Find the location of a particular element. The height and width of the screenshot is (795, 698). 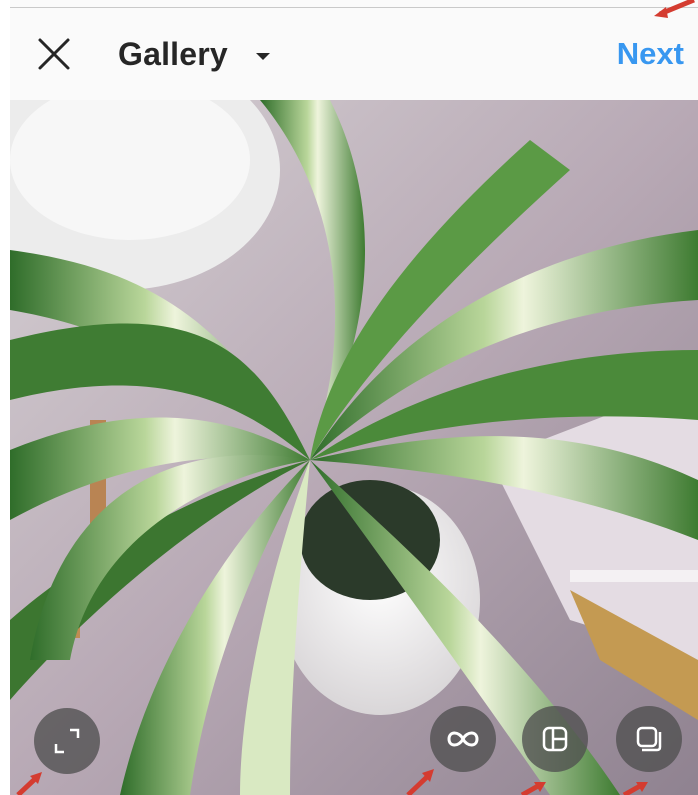

expand-icon is located at coordinates (67, 741).